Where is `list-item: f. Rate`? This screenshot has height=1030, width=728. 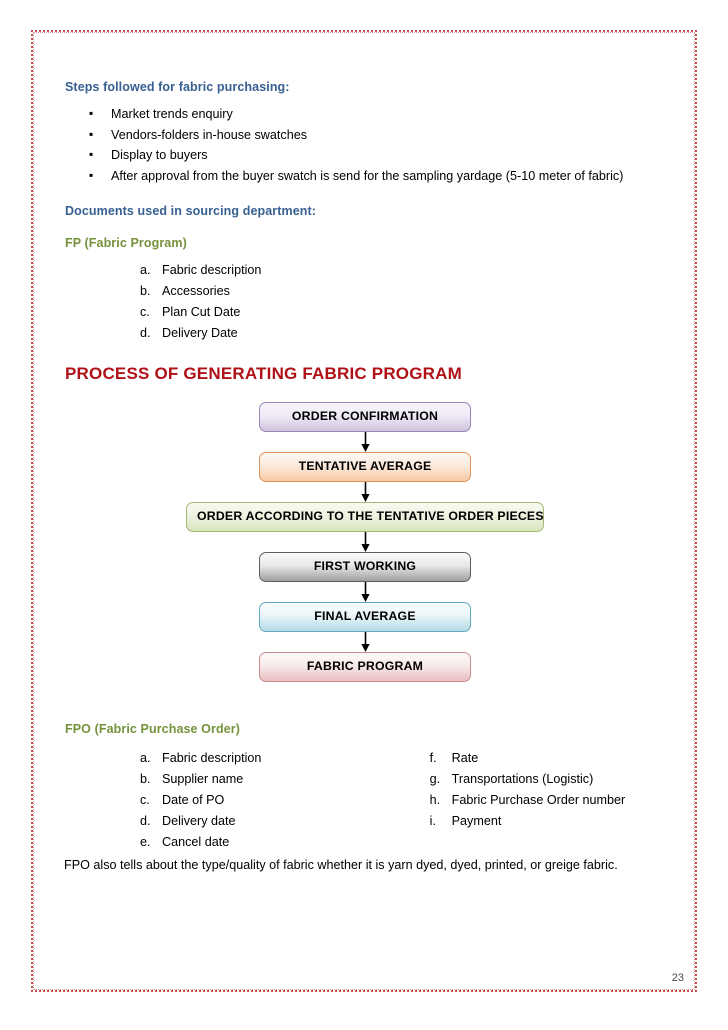 list-item: f. Rate is located at coordinates (547, 758).